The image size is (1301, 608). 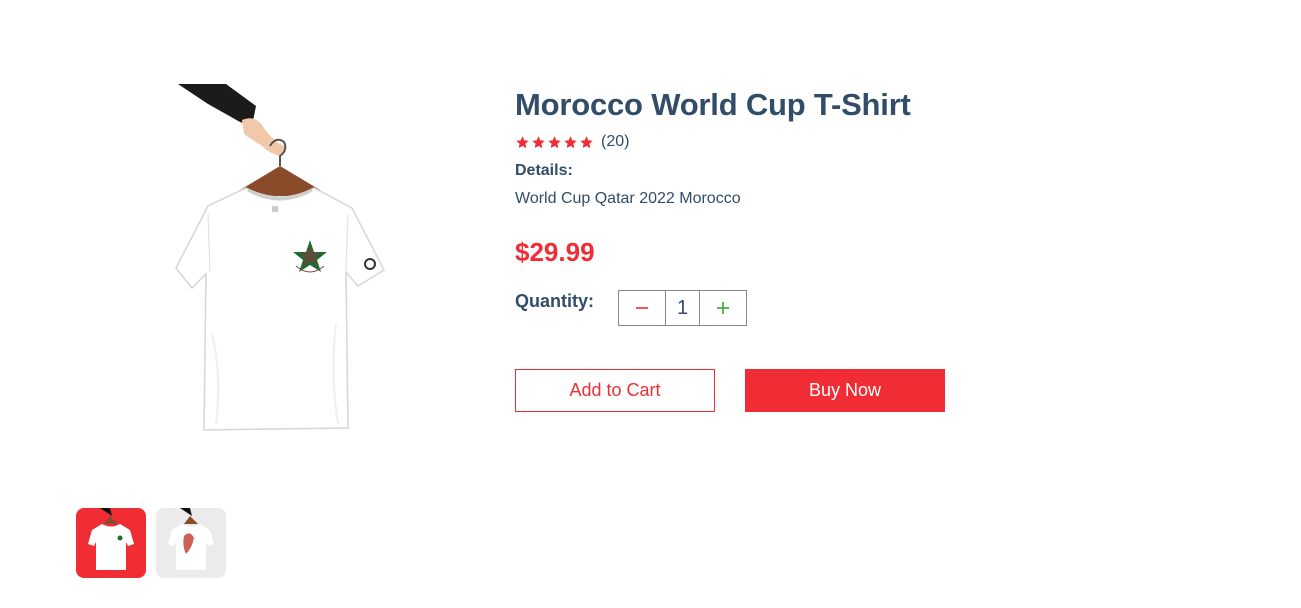 I want to click on product-title: Morocco World Cup T-Shirt, so click(x=713, y=104).